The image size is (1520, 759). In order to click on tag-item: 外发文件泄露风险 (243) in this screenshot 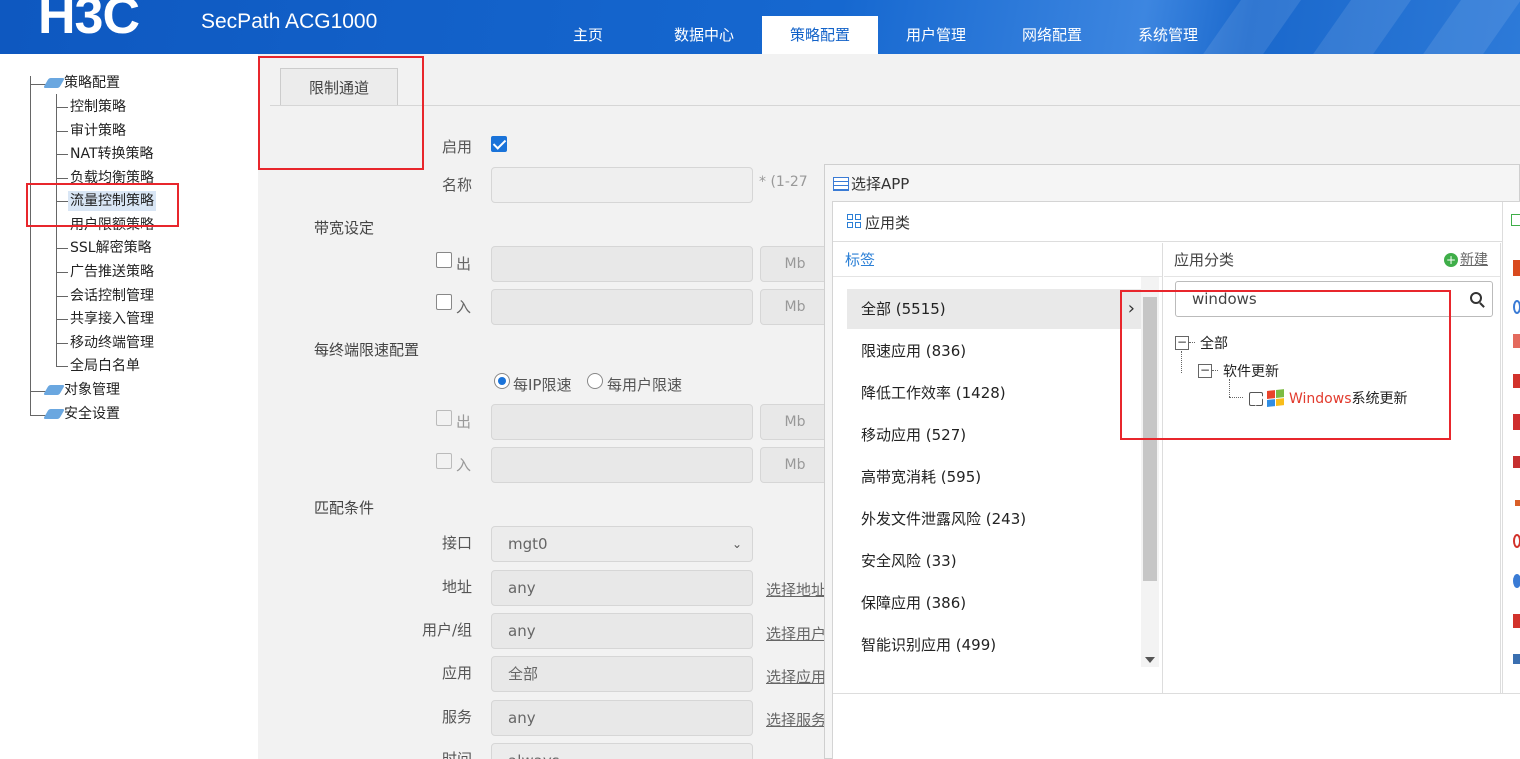, I will do `click(995, 519)`.